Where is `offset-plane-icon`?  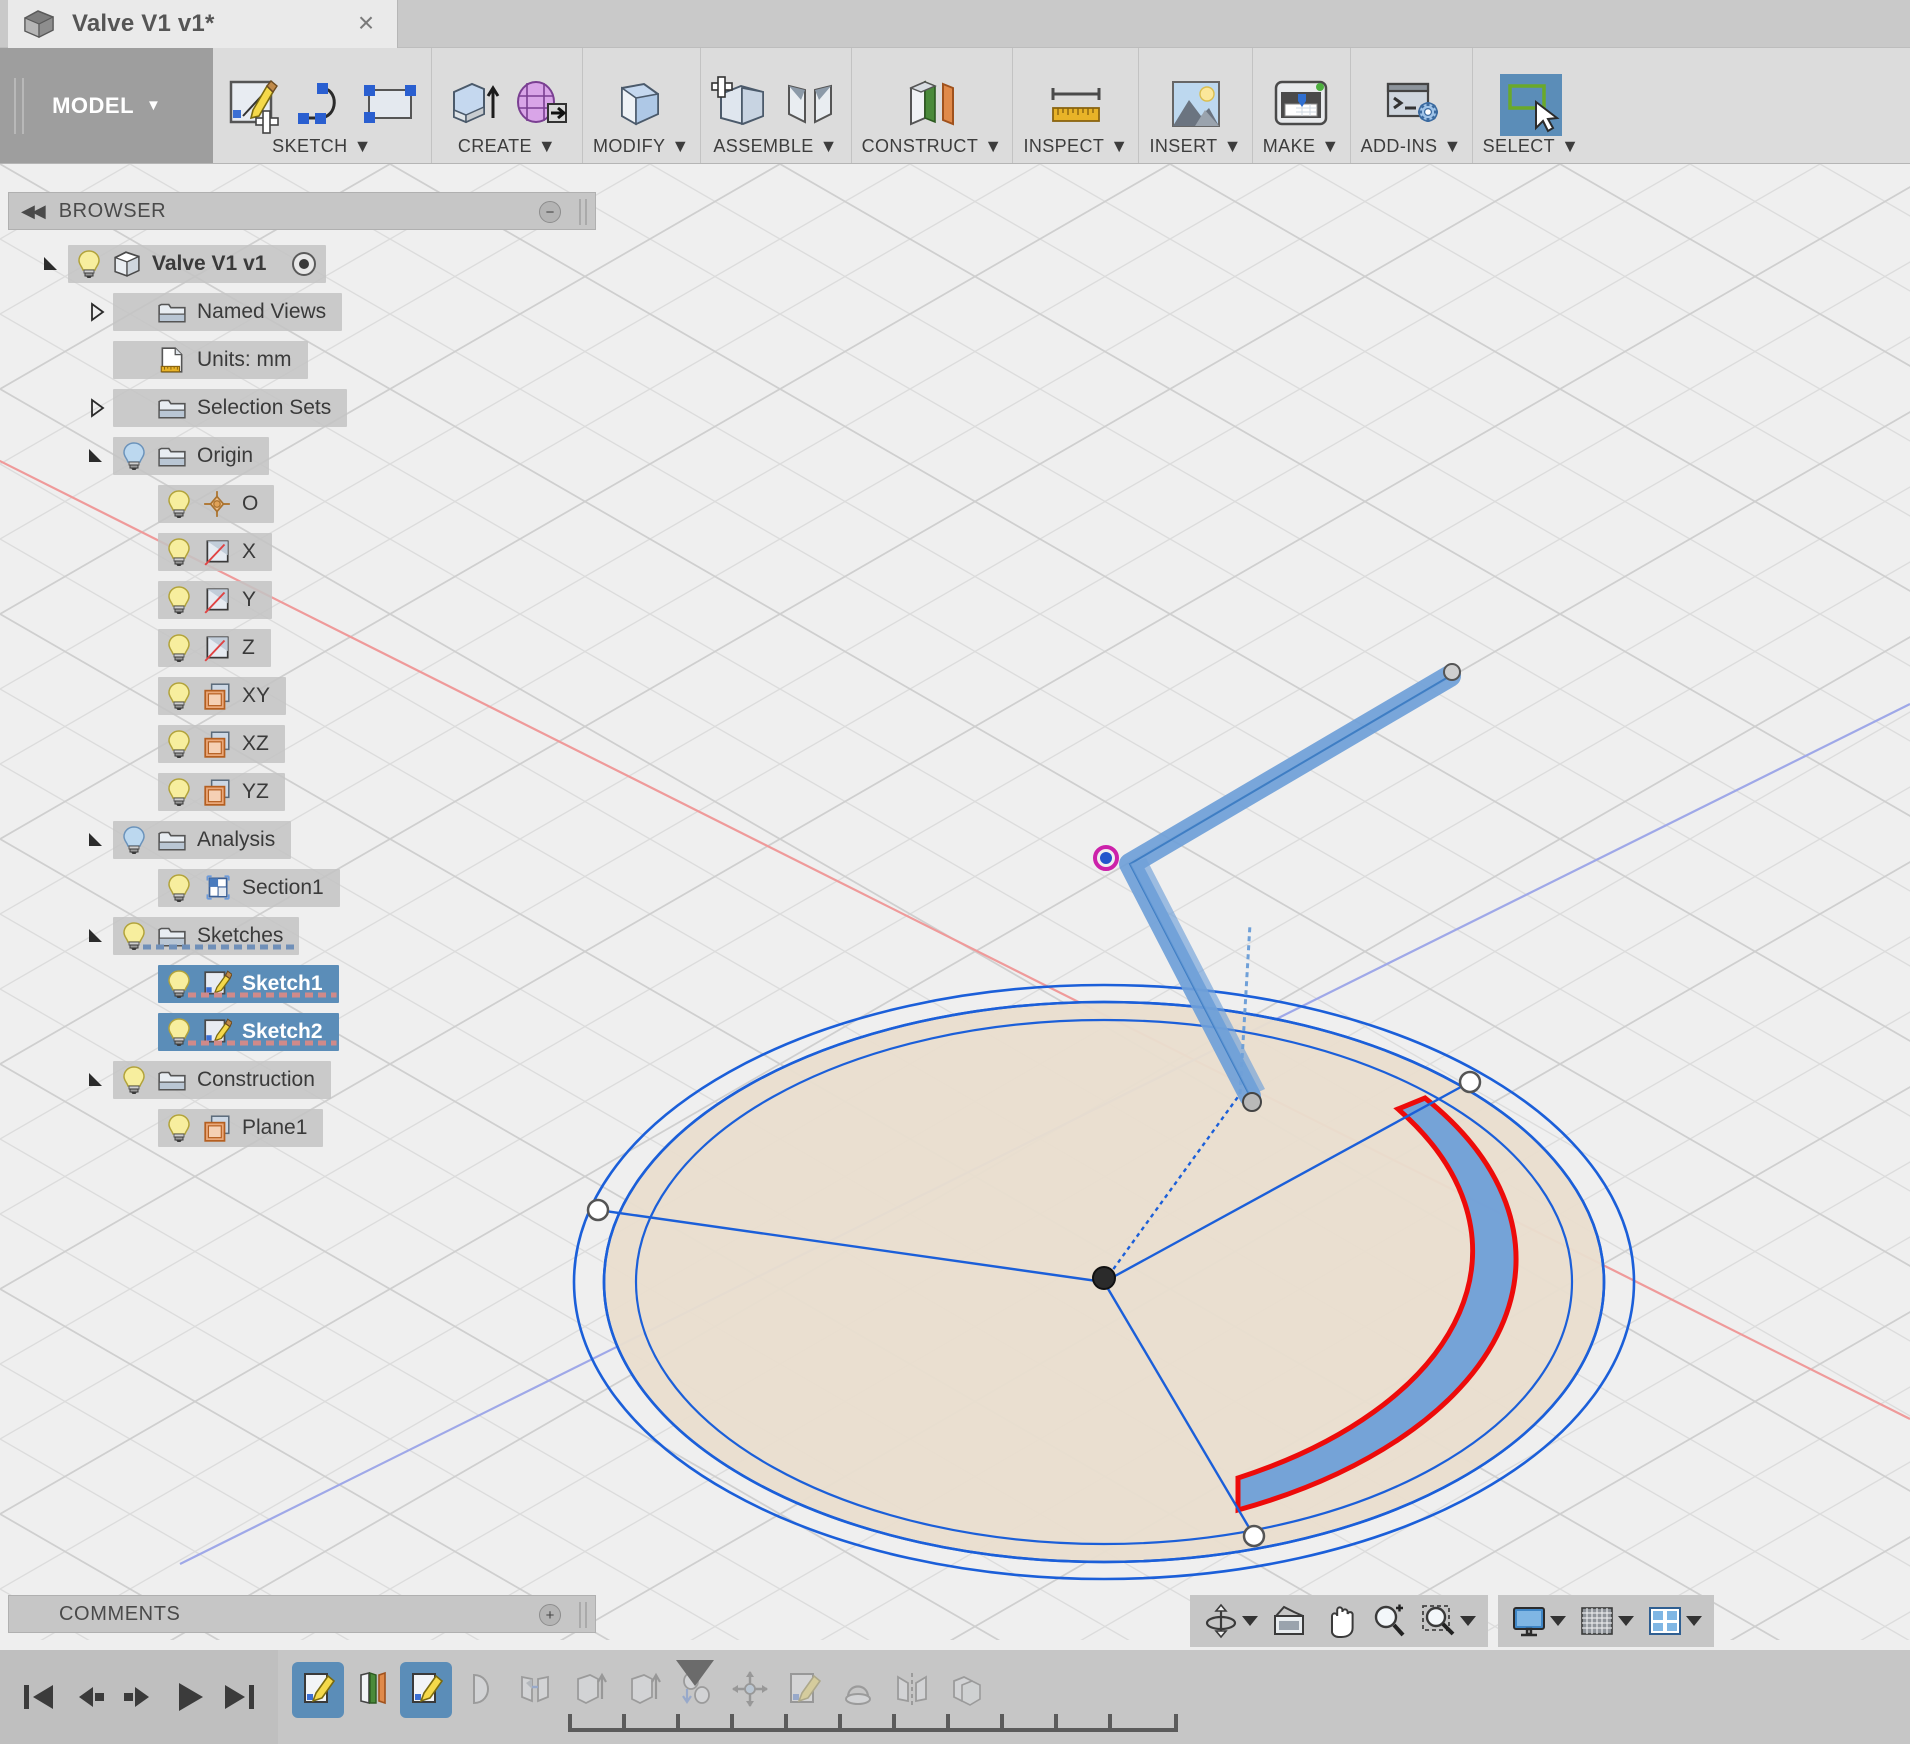
offset-plane-icon is located at coordinates (932, 105).